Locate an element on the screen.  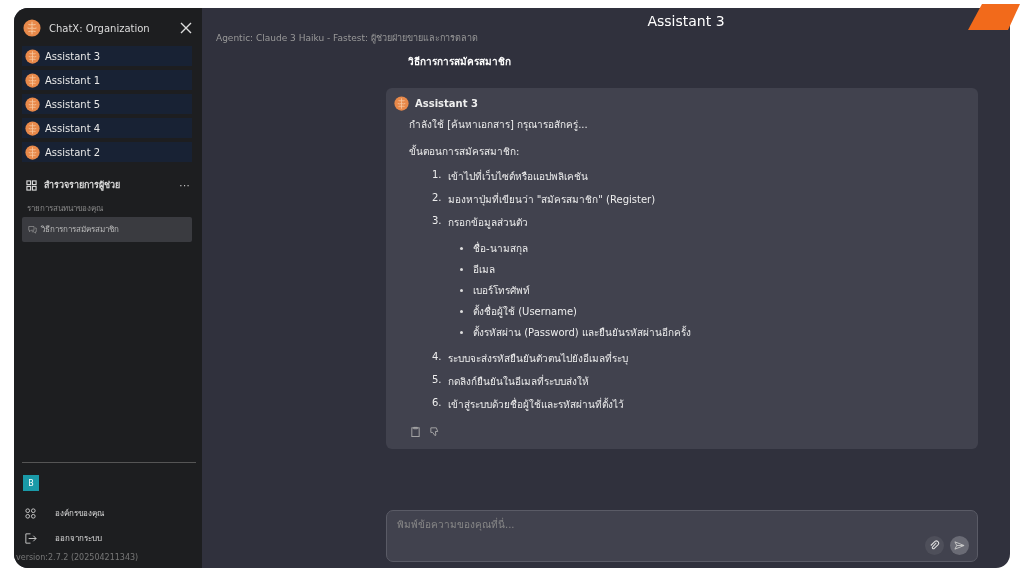
bullet-text: อีเมล is located at coordinates (484, 270).